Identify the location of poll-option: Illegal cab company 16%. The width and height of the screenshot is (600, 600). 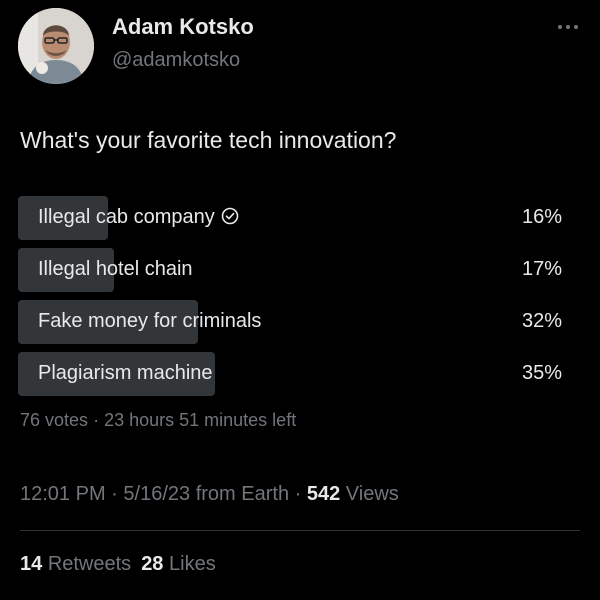
(300, 218).